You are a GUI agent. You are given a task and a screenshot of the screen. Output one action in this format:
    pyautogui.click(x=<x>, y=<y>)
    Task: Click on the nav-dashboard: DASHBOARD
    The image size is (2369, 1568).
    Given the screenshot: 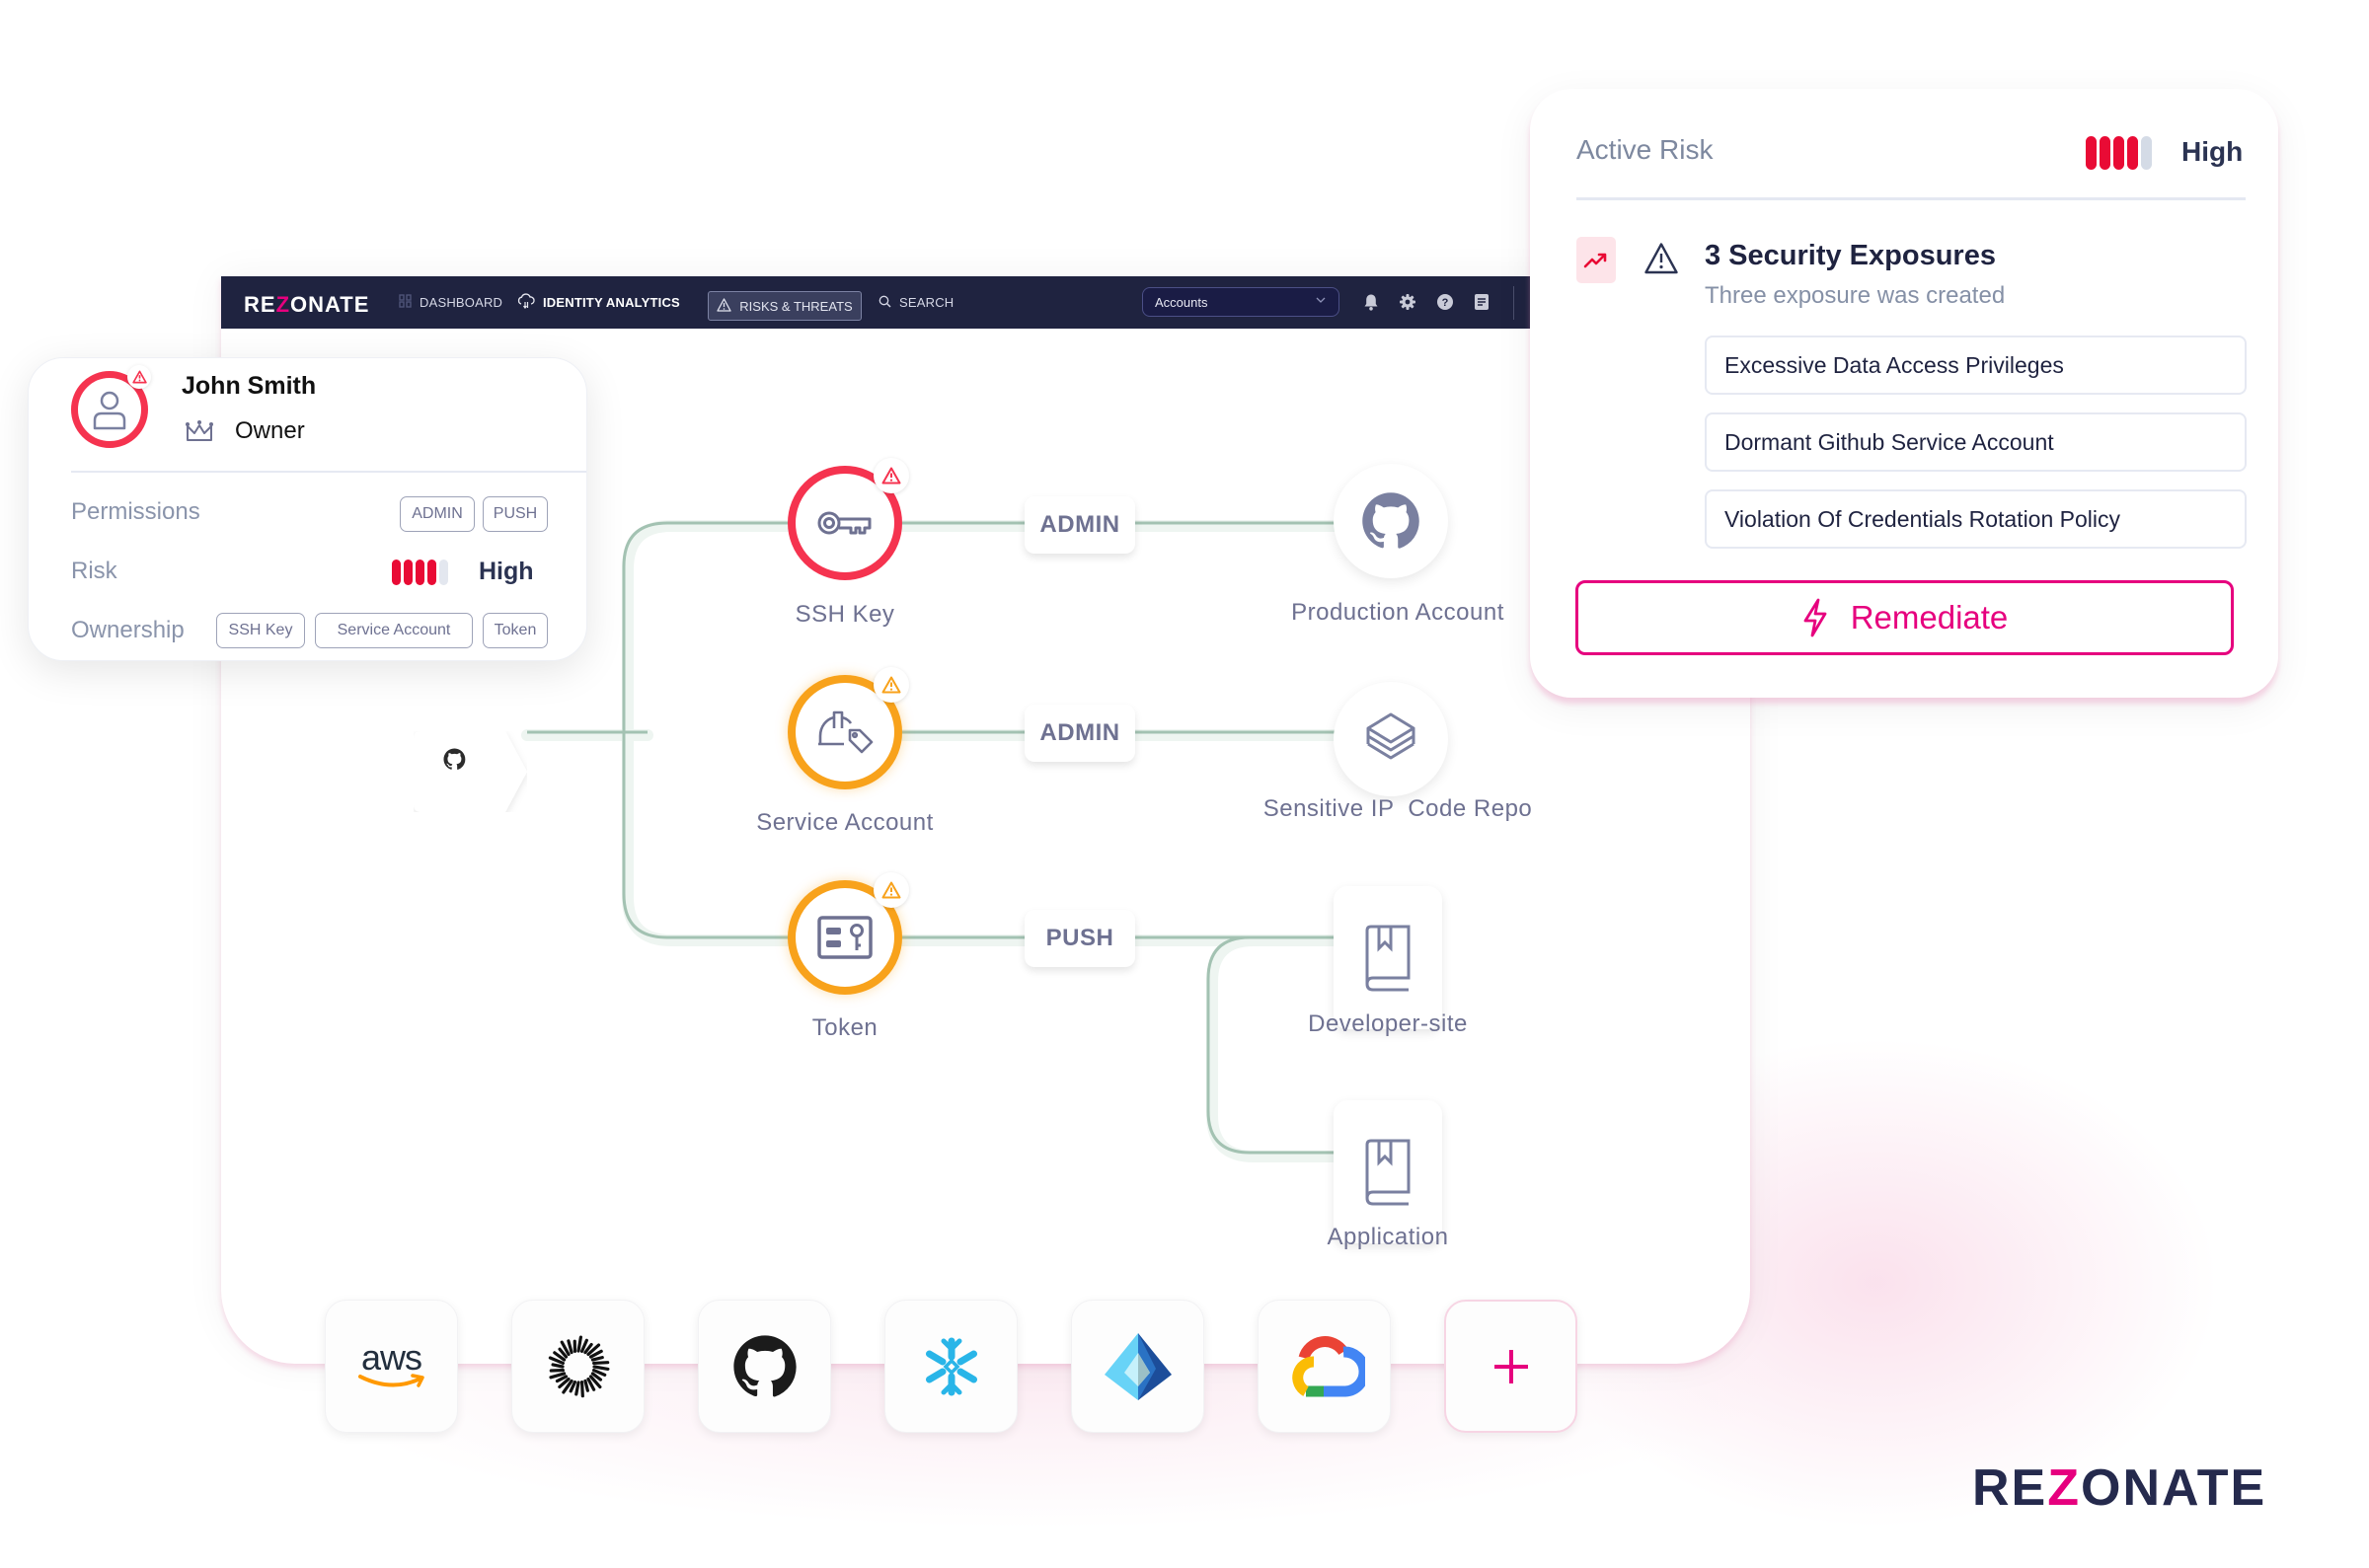 What is the action you would take?
    pyautogui.click(x=450, y=302)
    